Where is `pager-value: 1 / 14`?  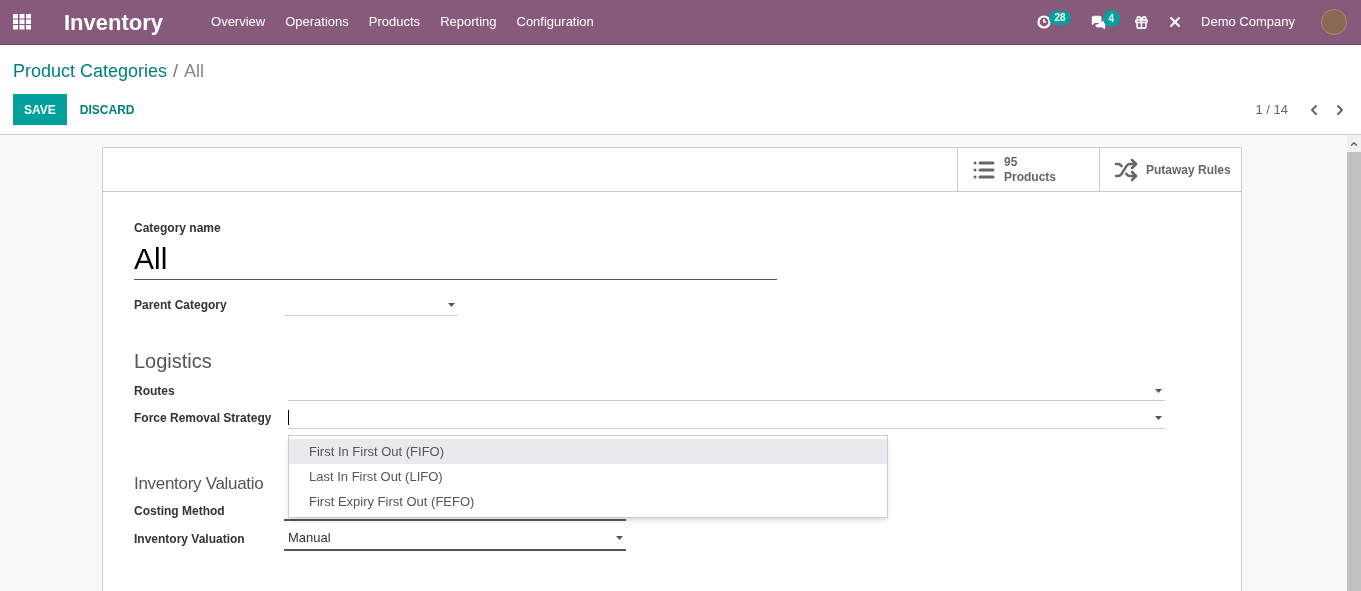
pager-value: 1 / 14 is located at coordinates (1271, 109).